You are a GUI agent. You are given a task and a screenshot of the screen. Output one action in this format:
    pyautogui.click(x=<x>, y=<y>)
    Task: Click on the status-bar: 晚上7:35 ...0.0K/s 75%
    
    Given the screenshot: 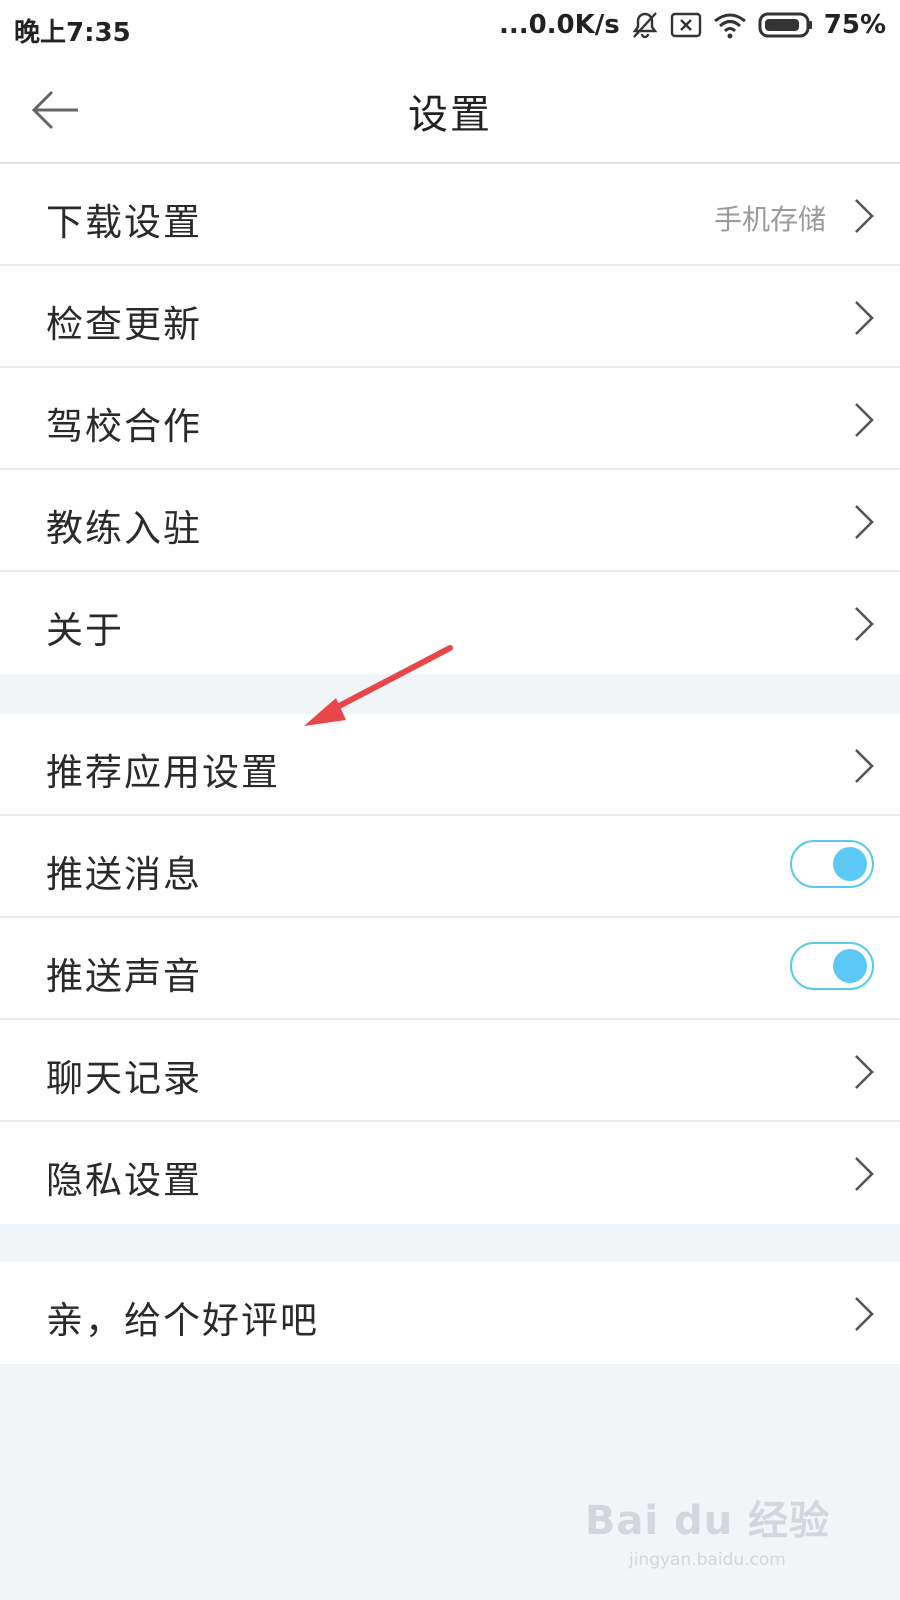 What is the action you would take?
    pyautogui.click(x=450, y=29)
    